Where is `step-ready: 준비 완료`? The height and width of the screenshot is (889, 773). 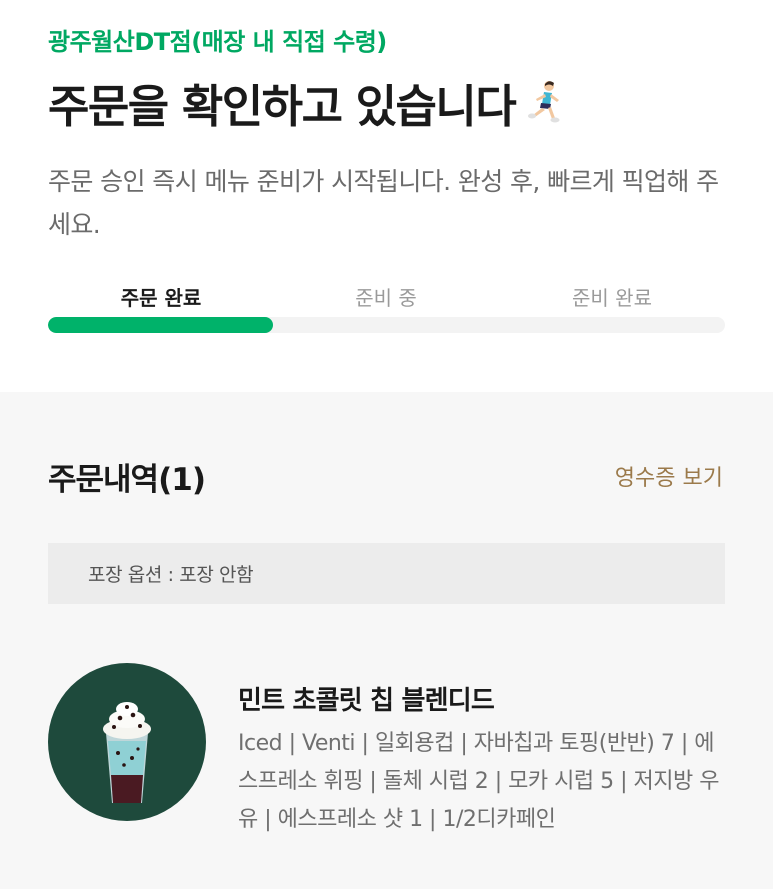
step-ready: 준비 완료 is located at coordinates (612, 298).